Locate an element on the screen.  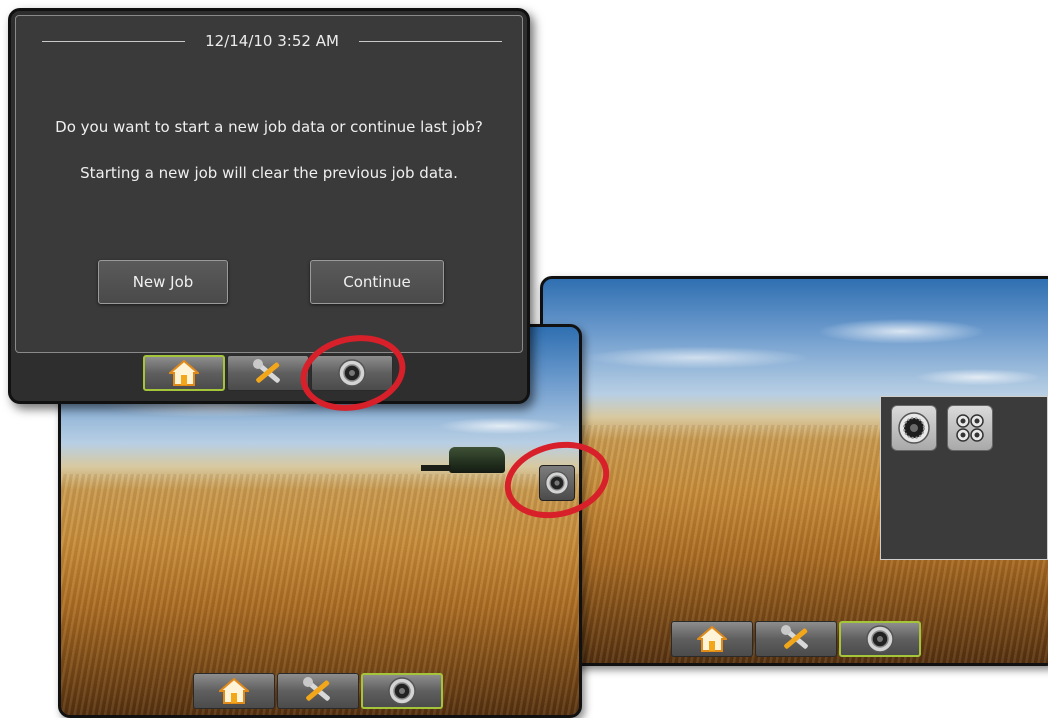
dialog-datetime: 12/14/10 3:52 AM is located at coordinates (272, 41).